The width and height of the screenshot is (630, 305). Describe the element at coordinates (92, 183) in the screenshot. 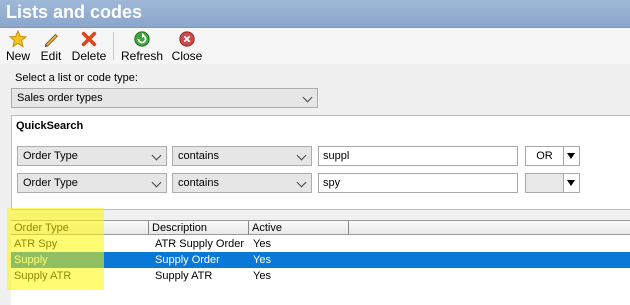

I see `criteria-field-select-2: Order Type` at that location.